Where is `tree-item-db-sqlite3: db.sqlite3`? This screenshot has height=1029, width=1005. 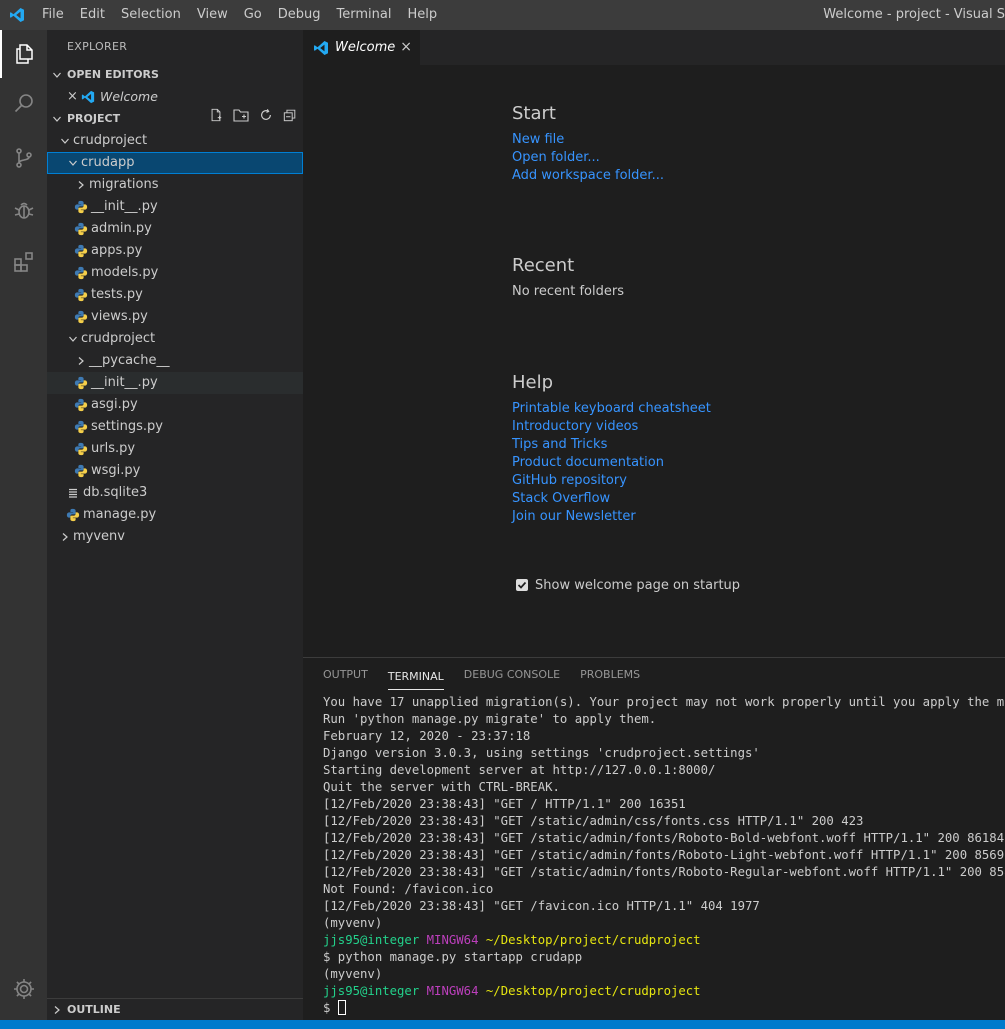 tree-item-db-sqlite3: db.sqlite3 is located at coordinates (175, 493).